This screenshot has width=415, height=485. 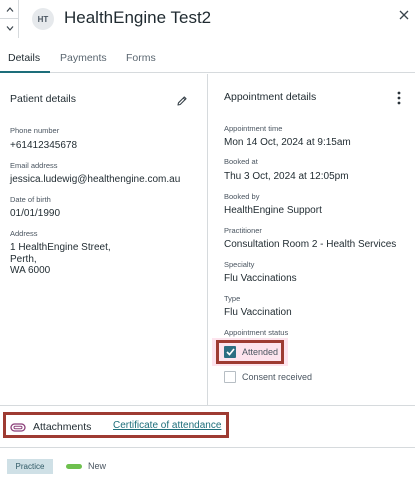 What do you see at coordinates (35, 130) in the screenshot?
I see `phone-label: Phone number` at bounding box center [35, 130].